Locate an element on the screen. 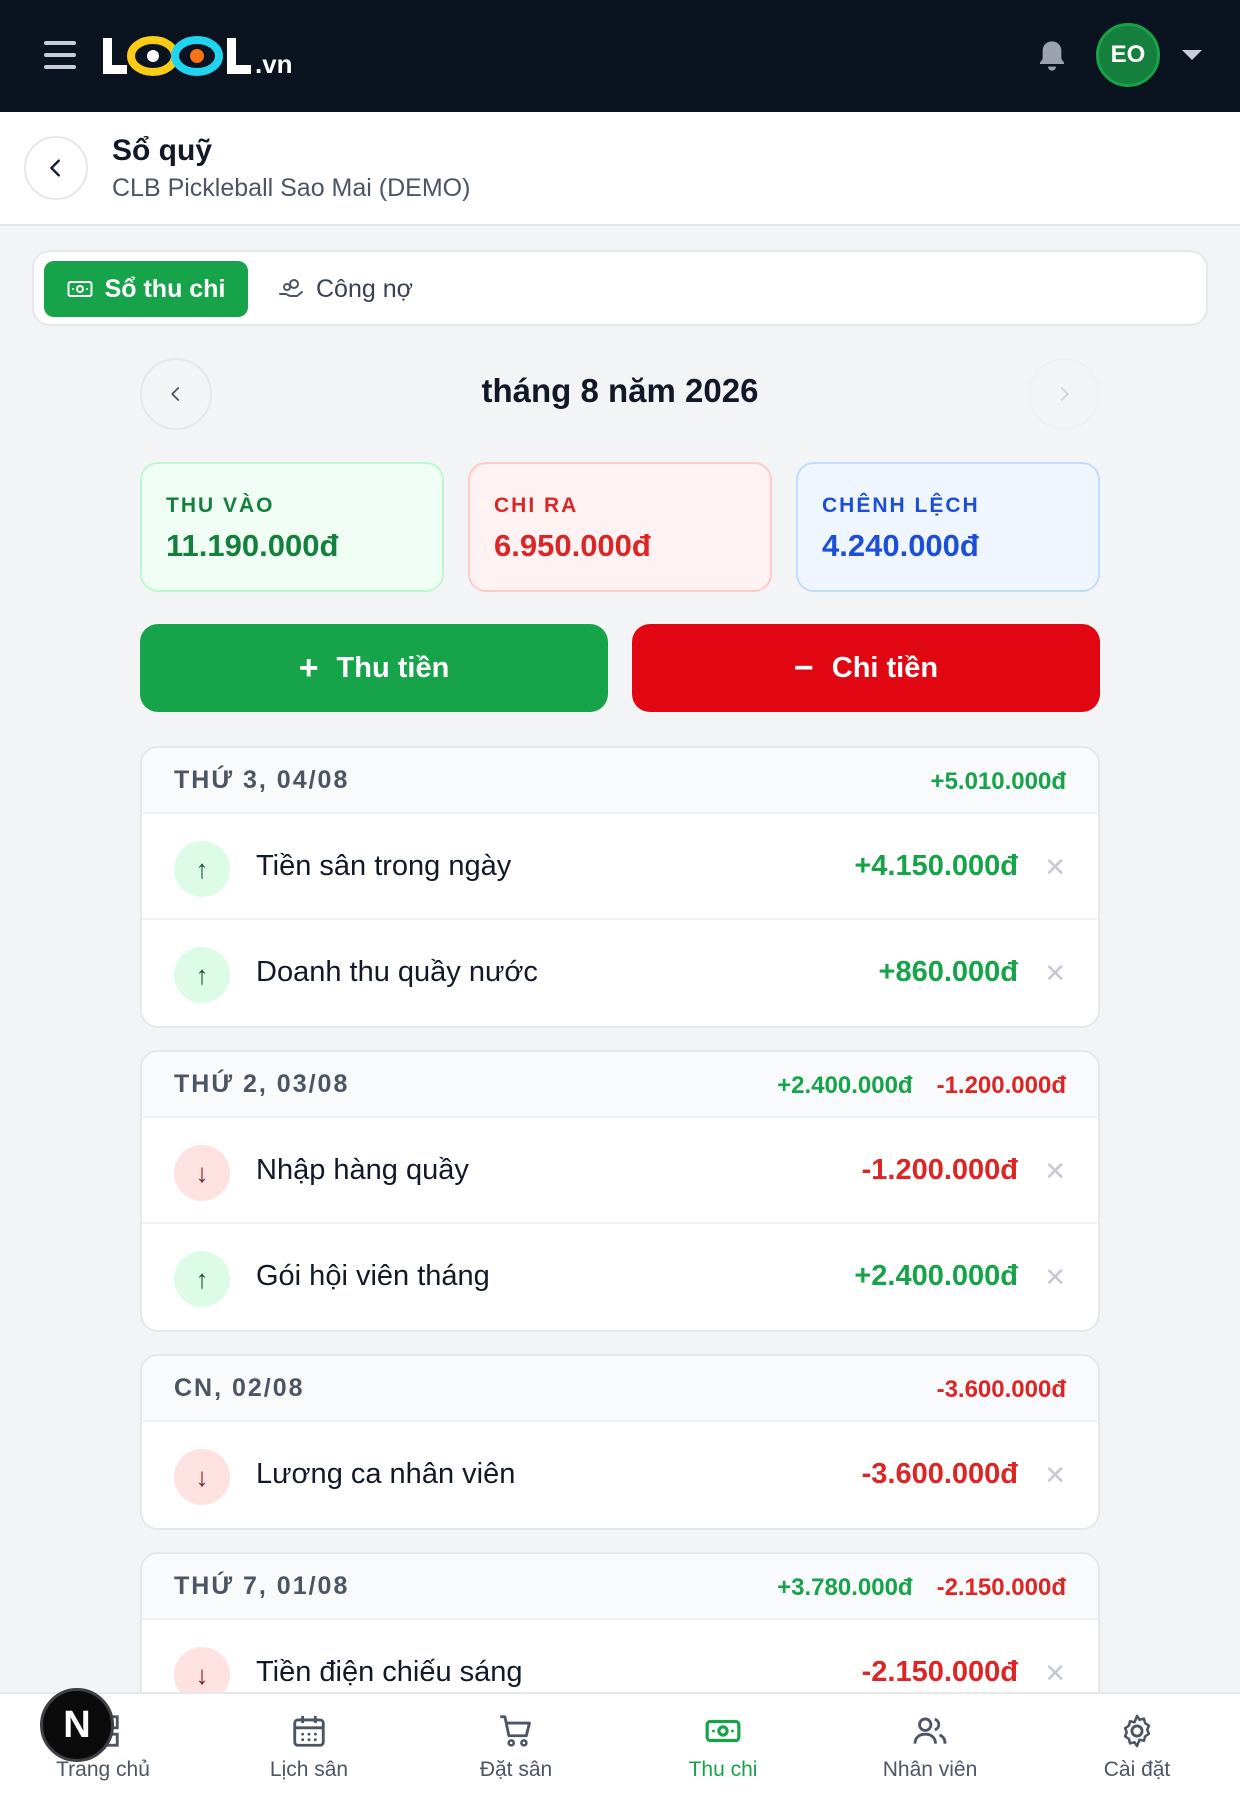  transaction-row: ↑ Doanh thu quầy nước +860.000đ ✕ is located at coordinates (620, 973).